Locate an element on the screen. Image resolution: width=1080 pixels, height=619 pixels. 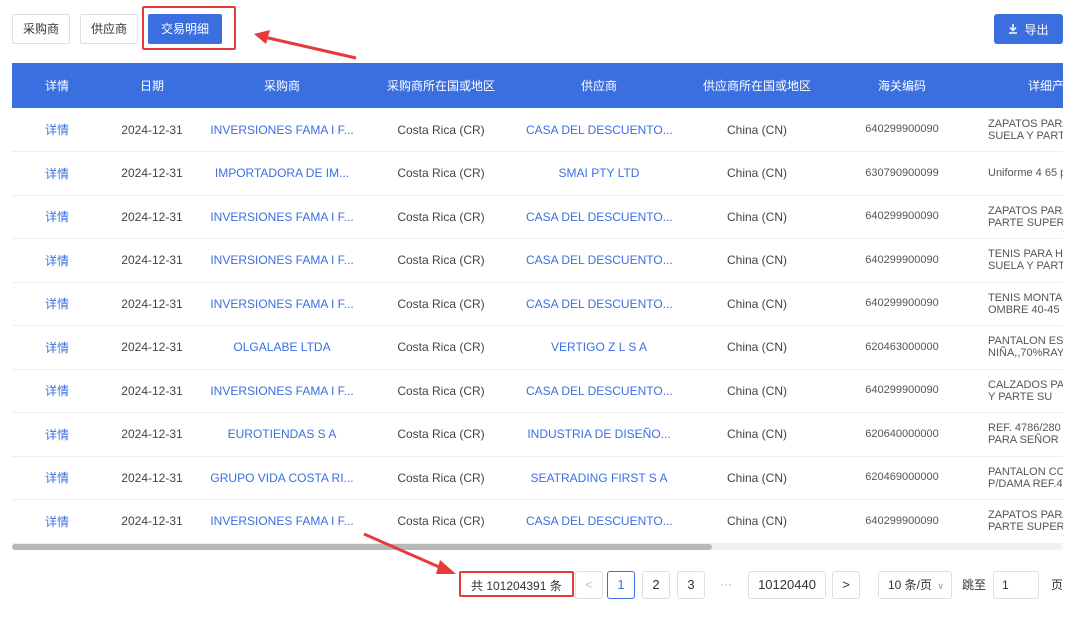
horizontal-scrollbar-thumb is located at coordinates (362, 547).